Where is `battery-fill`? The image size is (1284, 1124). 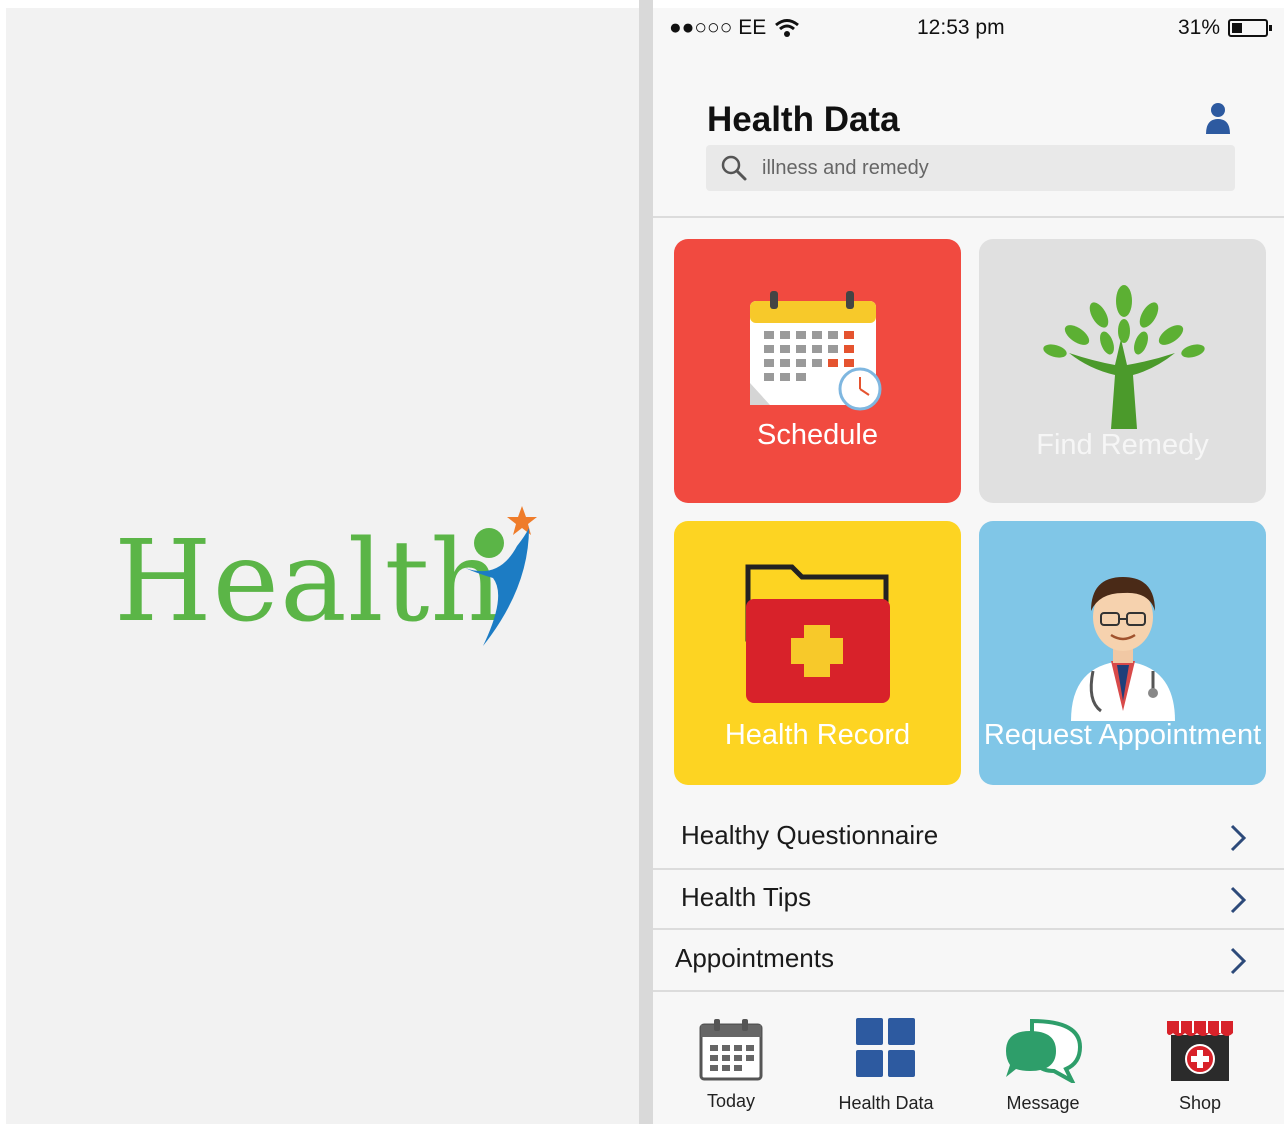 battery-fill is located at coordinates (1237, 28).